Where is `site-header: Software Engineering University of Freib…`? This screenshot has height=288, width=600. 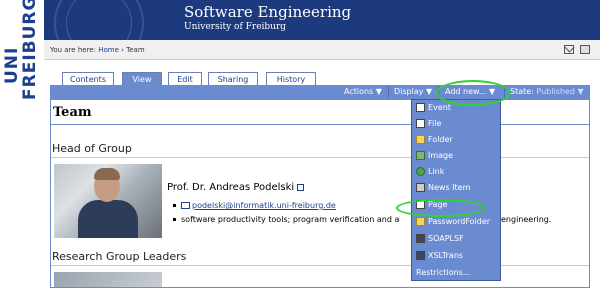
site-header: Software Engineering University of Freib… is located at coordinates (322, 20).